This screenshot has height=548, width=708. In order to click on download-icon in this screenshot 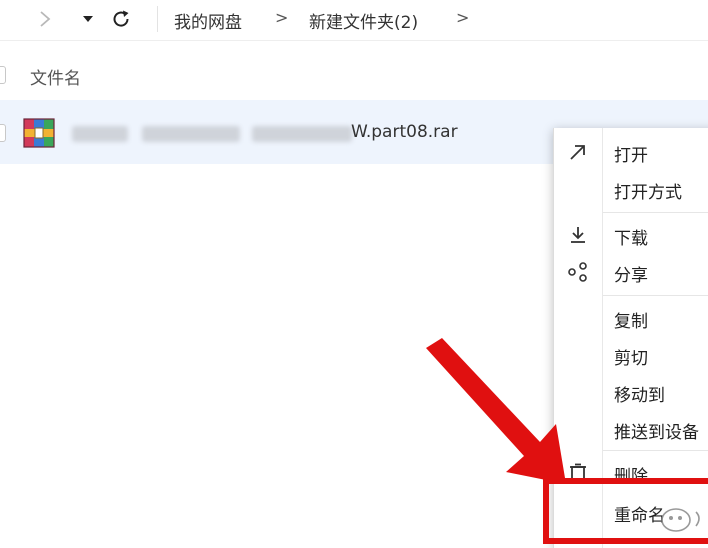, I will do `click(578, 235)`.